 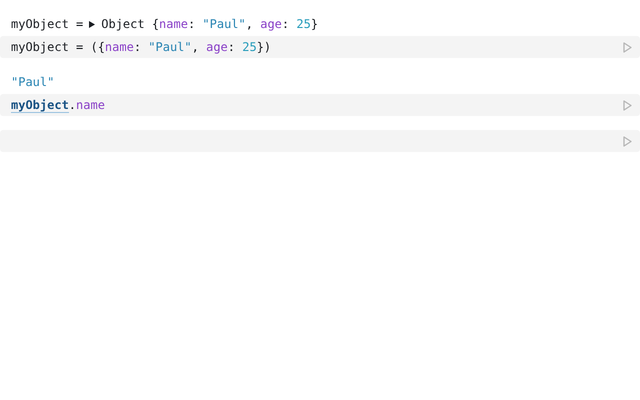 What do you see at coordinates (47, 24) in the screenshot?
I see `output-text: myObject =` at bounding box center [47, 24].